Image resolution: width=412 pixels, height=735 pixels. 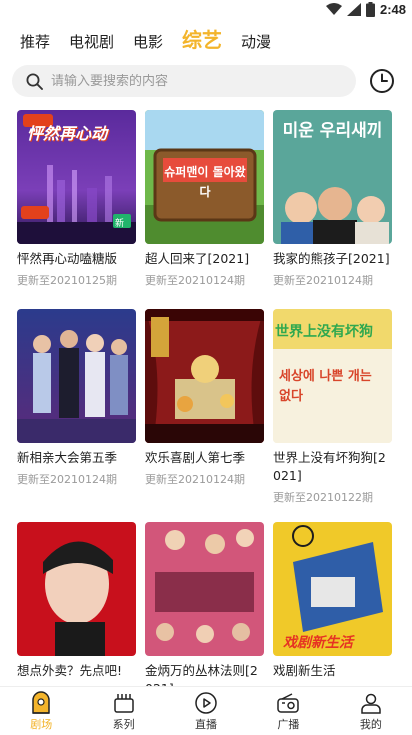 I want to click on tab-movie: 电影, so click(x=148, y=42).